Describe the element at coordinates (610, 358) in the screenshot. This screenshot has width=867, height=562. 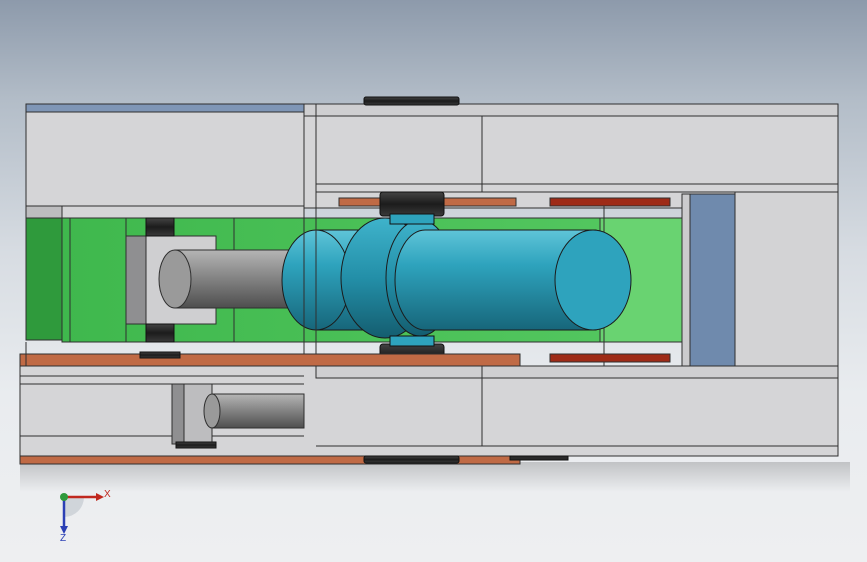
I see `lower-red-guide` at that location.